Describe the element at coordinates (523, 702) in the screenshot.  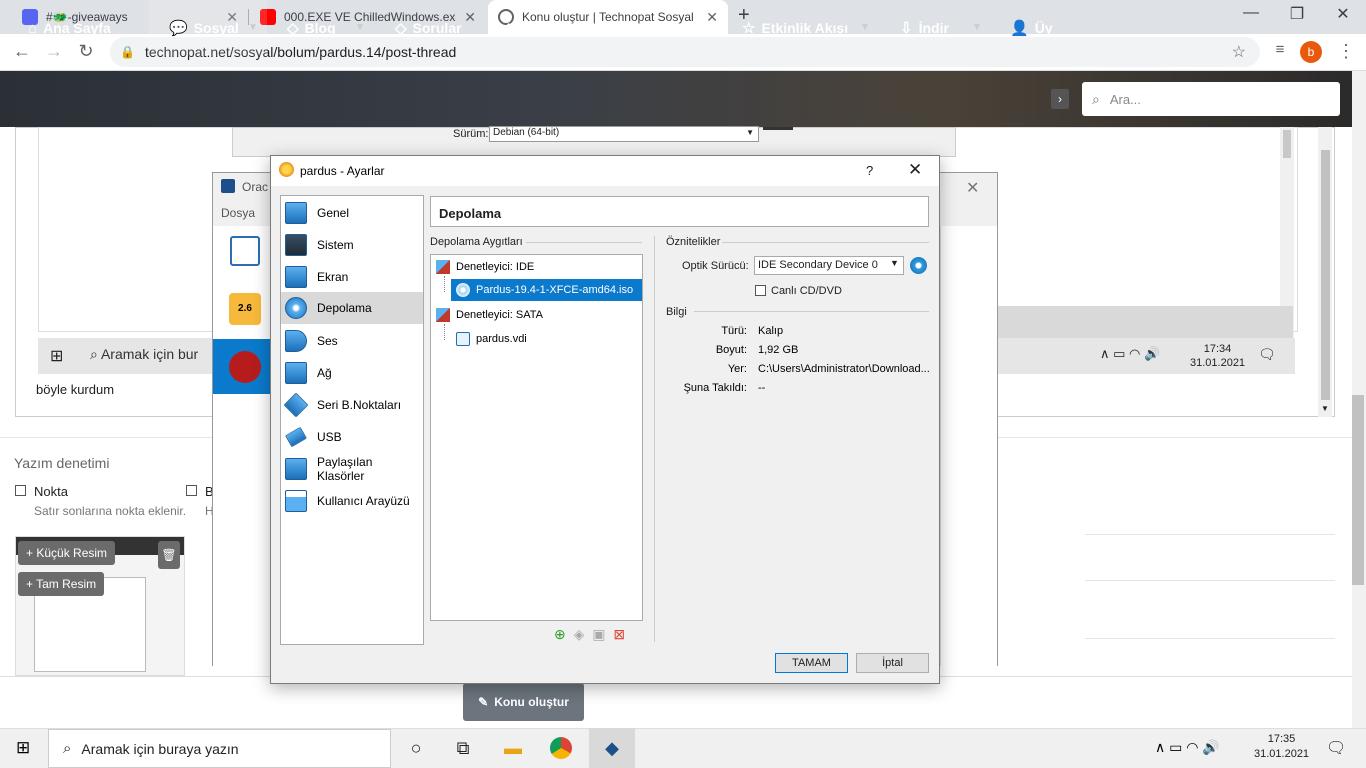
I see `create-thread-button: ✎ Konu oluştur` at that location.